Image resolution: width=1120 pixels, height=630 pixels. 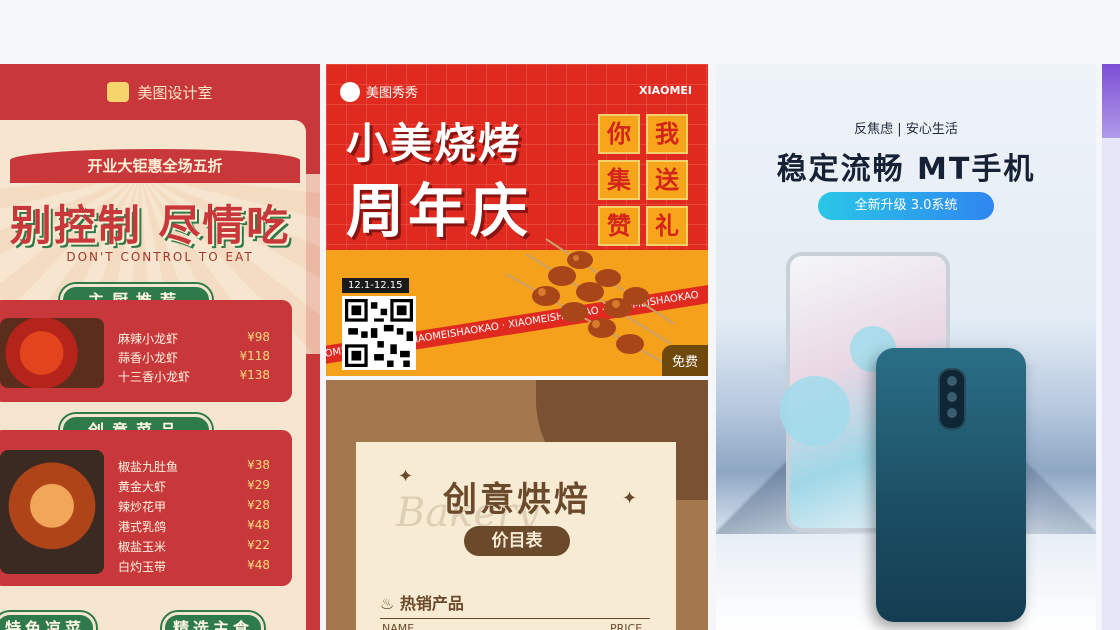 What do you see at coordinates (48, 621) in the screenshot?
I see `section-pill: 特色凉菜` at bounding box center [48, 621].